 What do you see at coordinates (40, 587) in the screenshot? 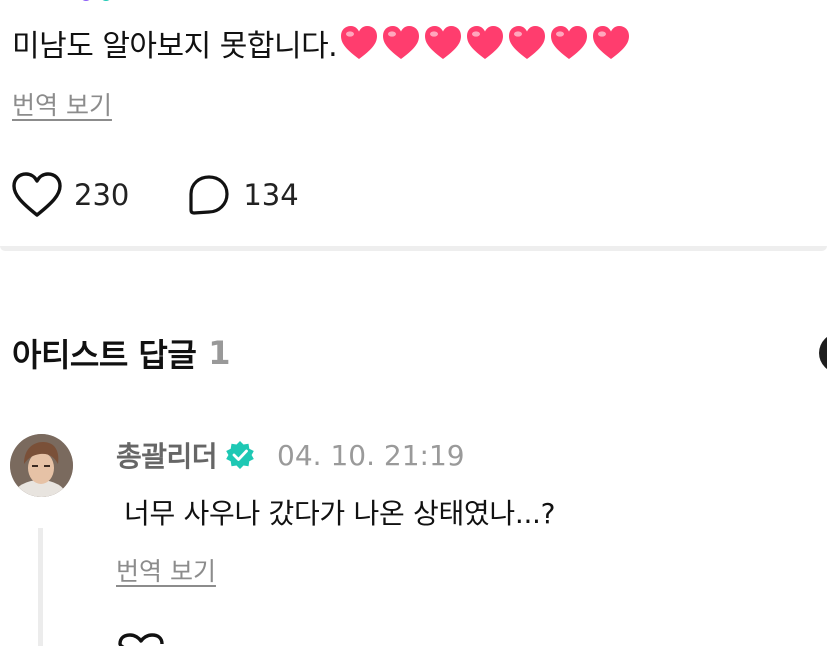
I see `thread-line` at bounding box center [40, 587].